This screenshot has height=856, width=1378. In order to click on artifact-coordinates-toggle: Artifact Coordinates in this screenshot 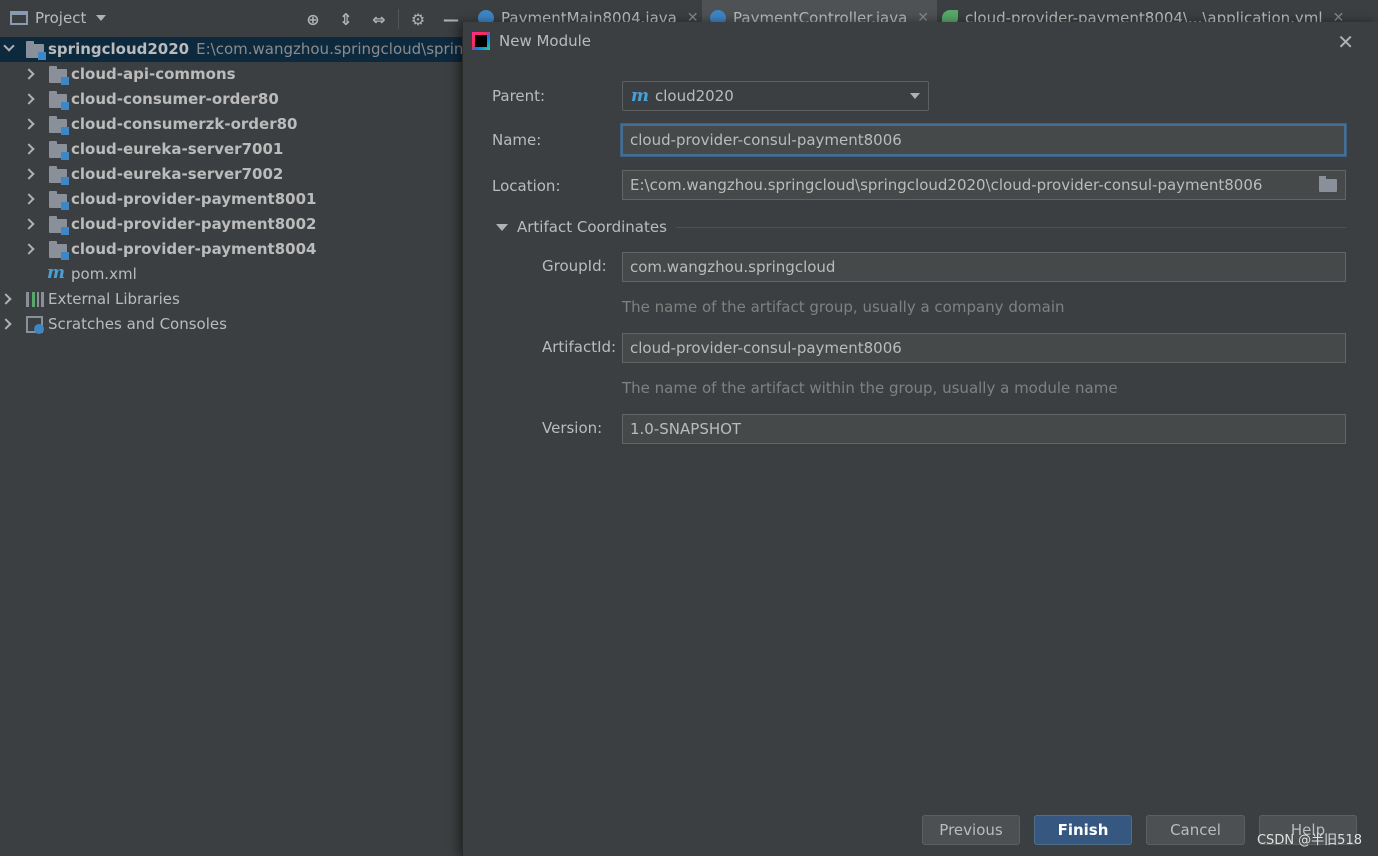, I will do `click(581, 227)`.